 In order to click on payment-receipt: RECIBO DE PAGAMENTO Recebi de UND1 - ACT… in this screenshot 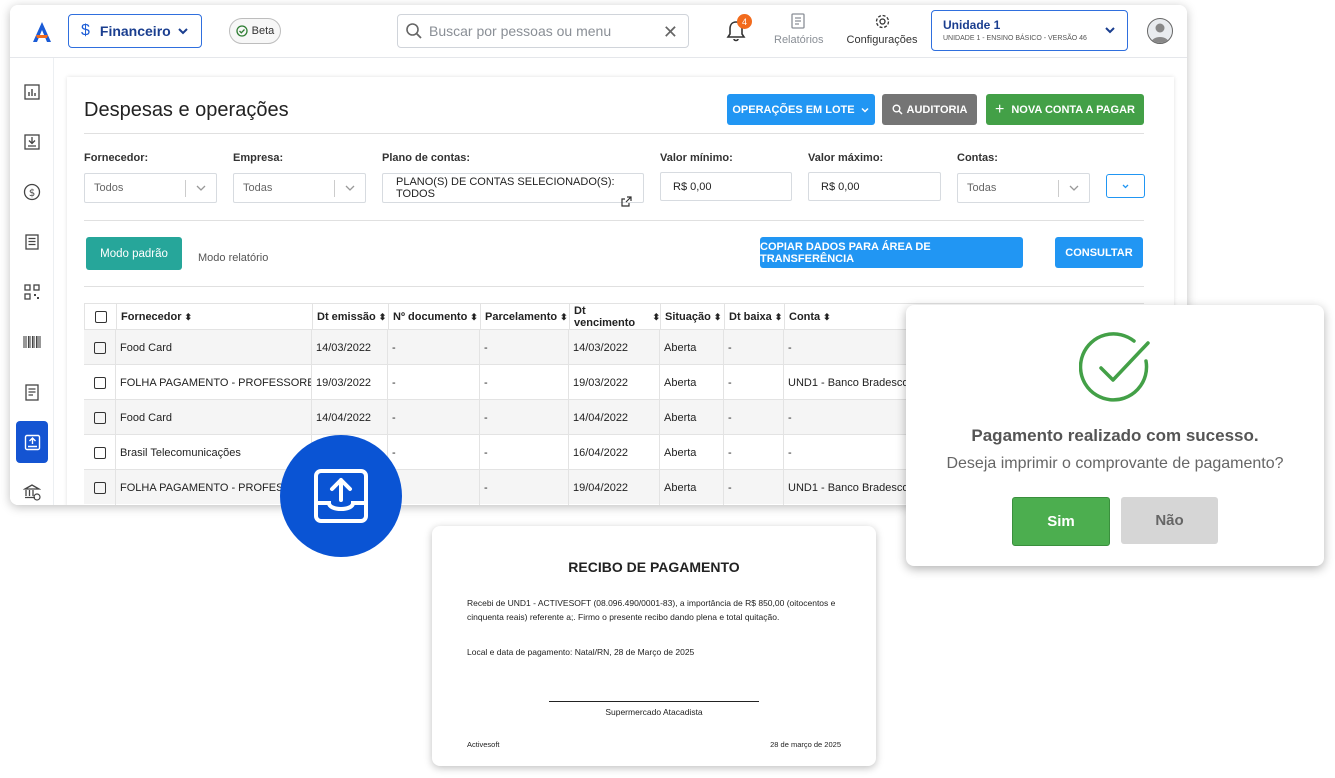, I will do `click(654, 646)`.